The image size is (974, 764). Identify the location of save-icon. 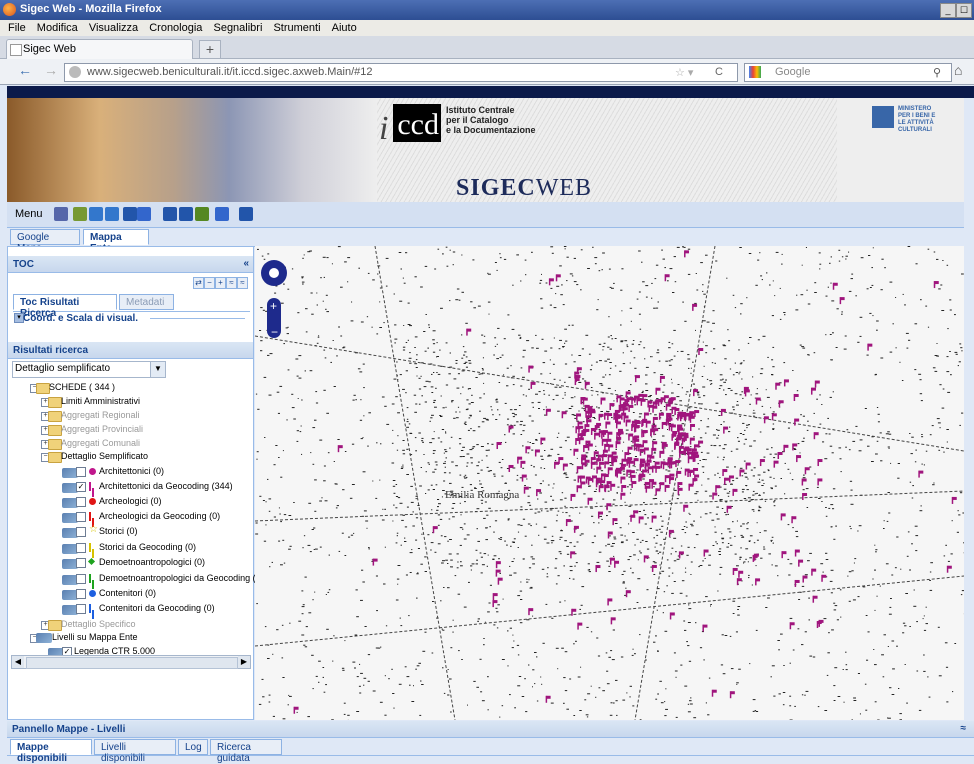
(61, 214).